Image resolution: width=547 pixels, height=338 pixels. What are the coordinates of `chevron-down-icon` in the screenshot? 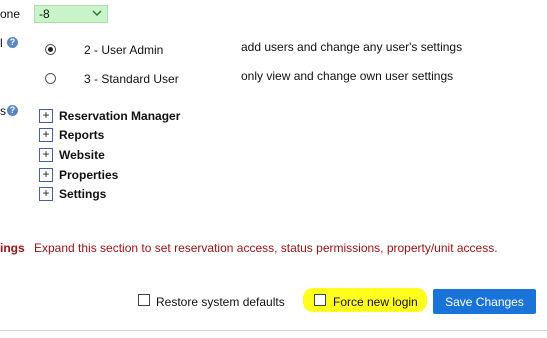 It's located at (97, 13).